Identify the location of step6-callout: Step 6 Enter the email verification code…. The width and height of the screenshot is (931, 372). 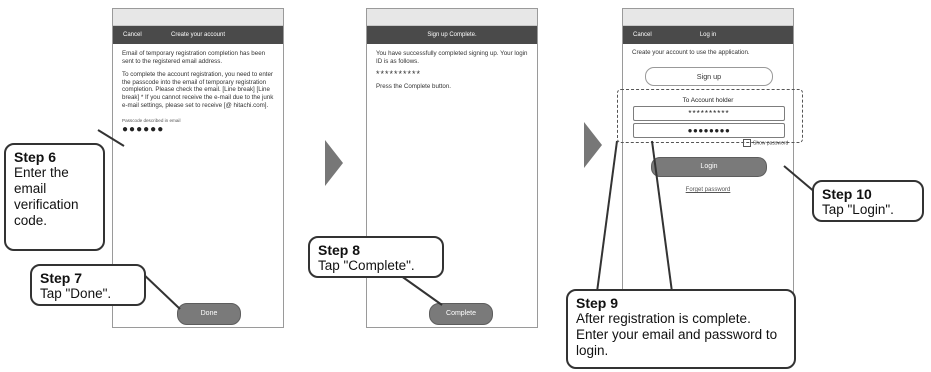
(54, 197).